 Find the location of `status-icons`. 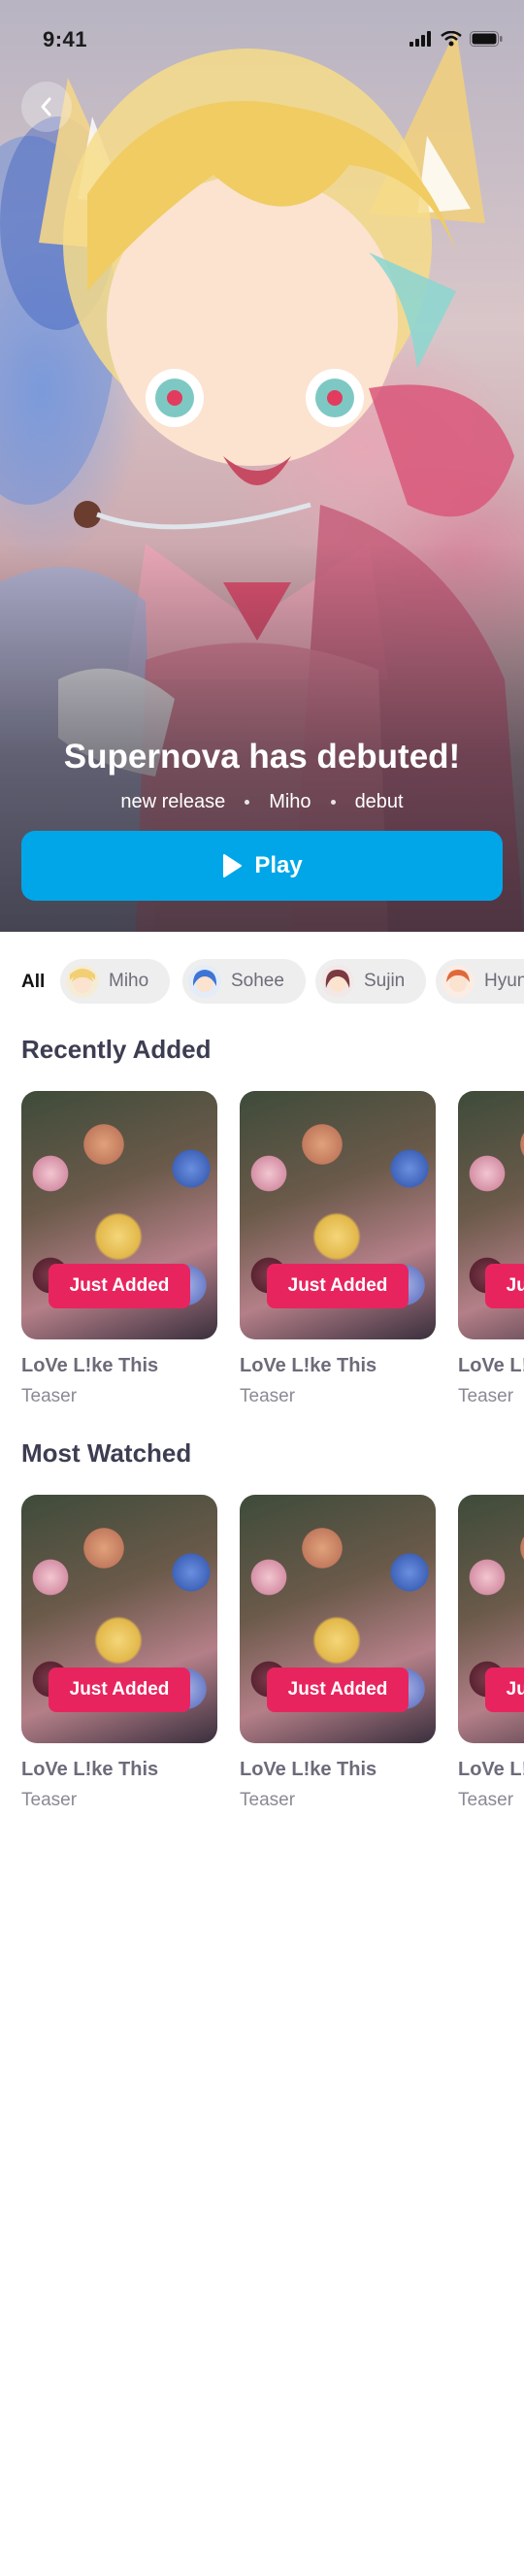

status-icons is located at coordinates (456, 39).